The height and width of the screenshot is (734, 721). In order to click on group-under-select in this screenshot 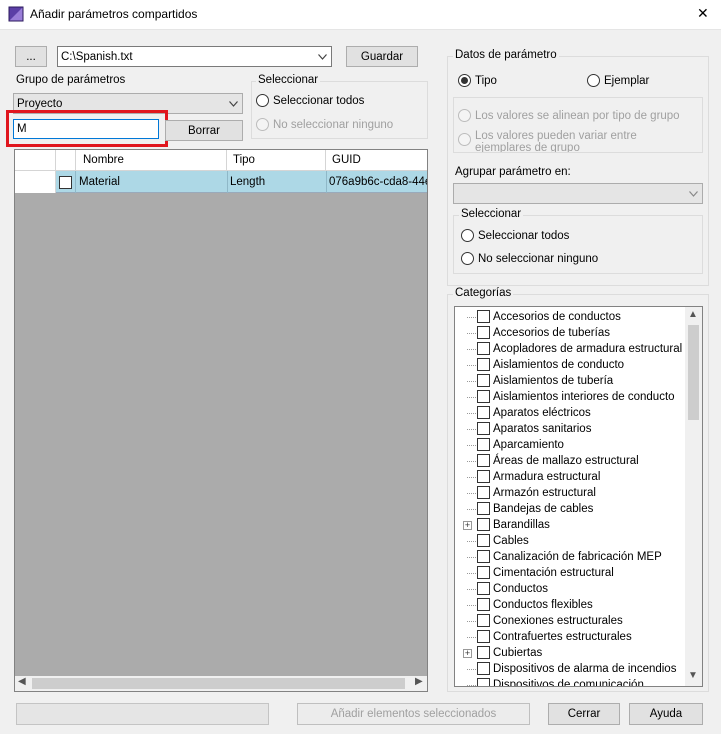, I will do `click(578, 193)`.